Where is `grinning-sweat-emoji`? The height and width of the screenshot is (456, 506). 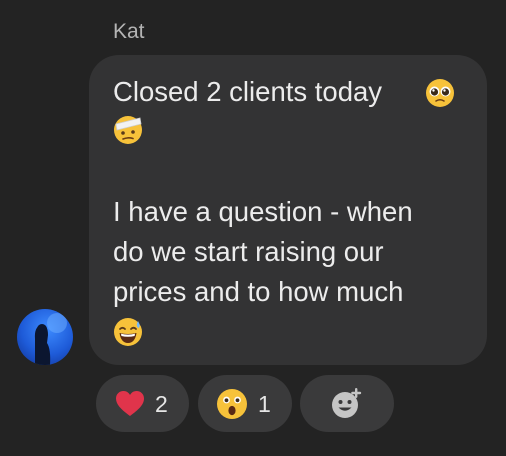
grinning-sweat-emoji is located at coordinates (128, 332).